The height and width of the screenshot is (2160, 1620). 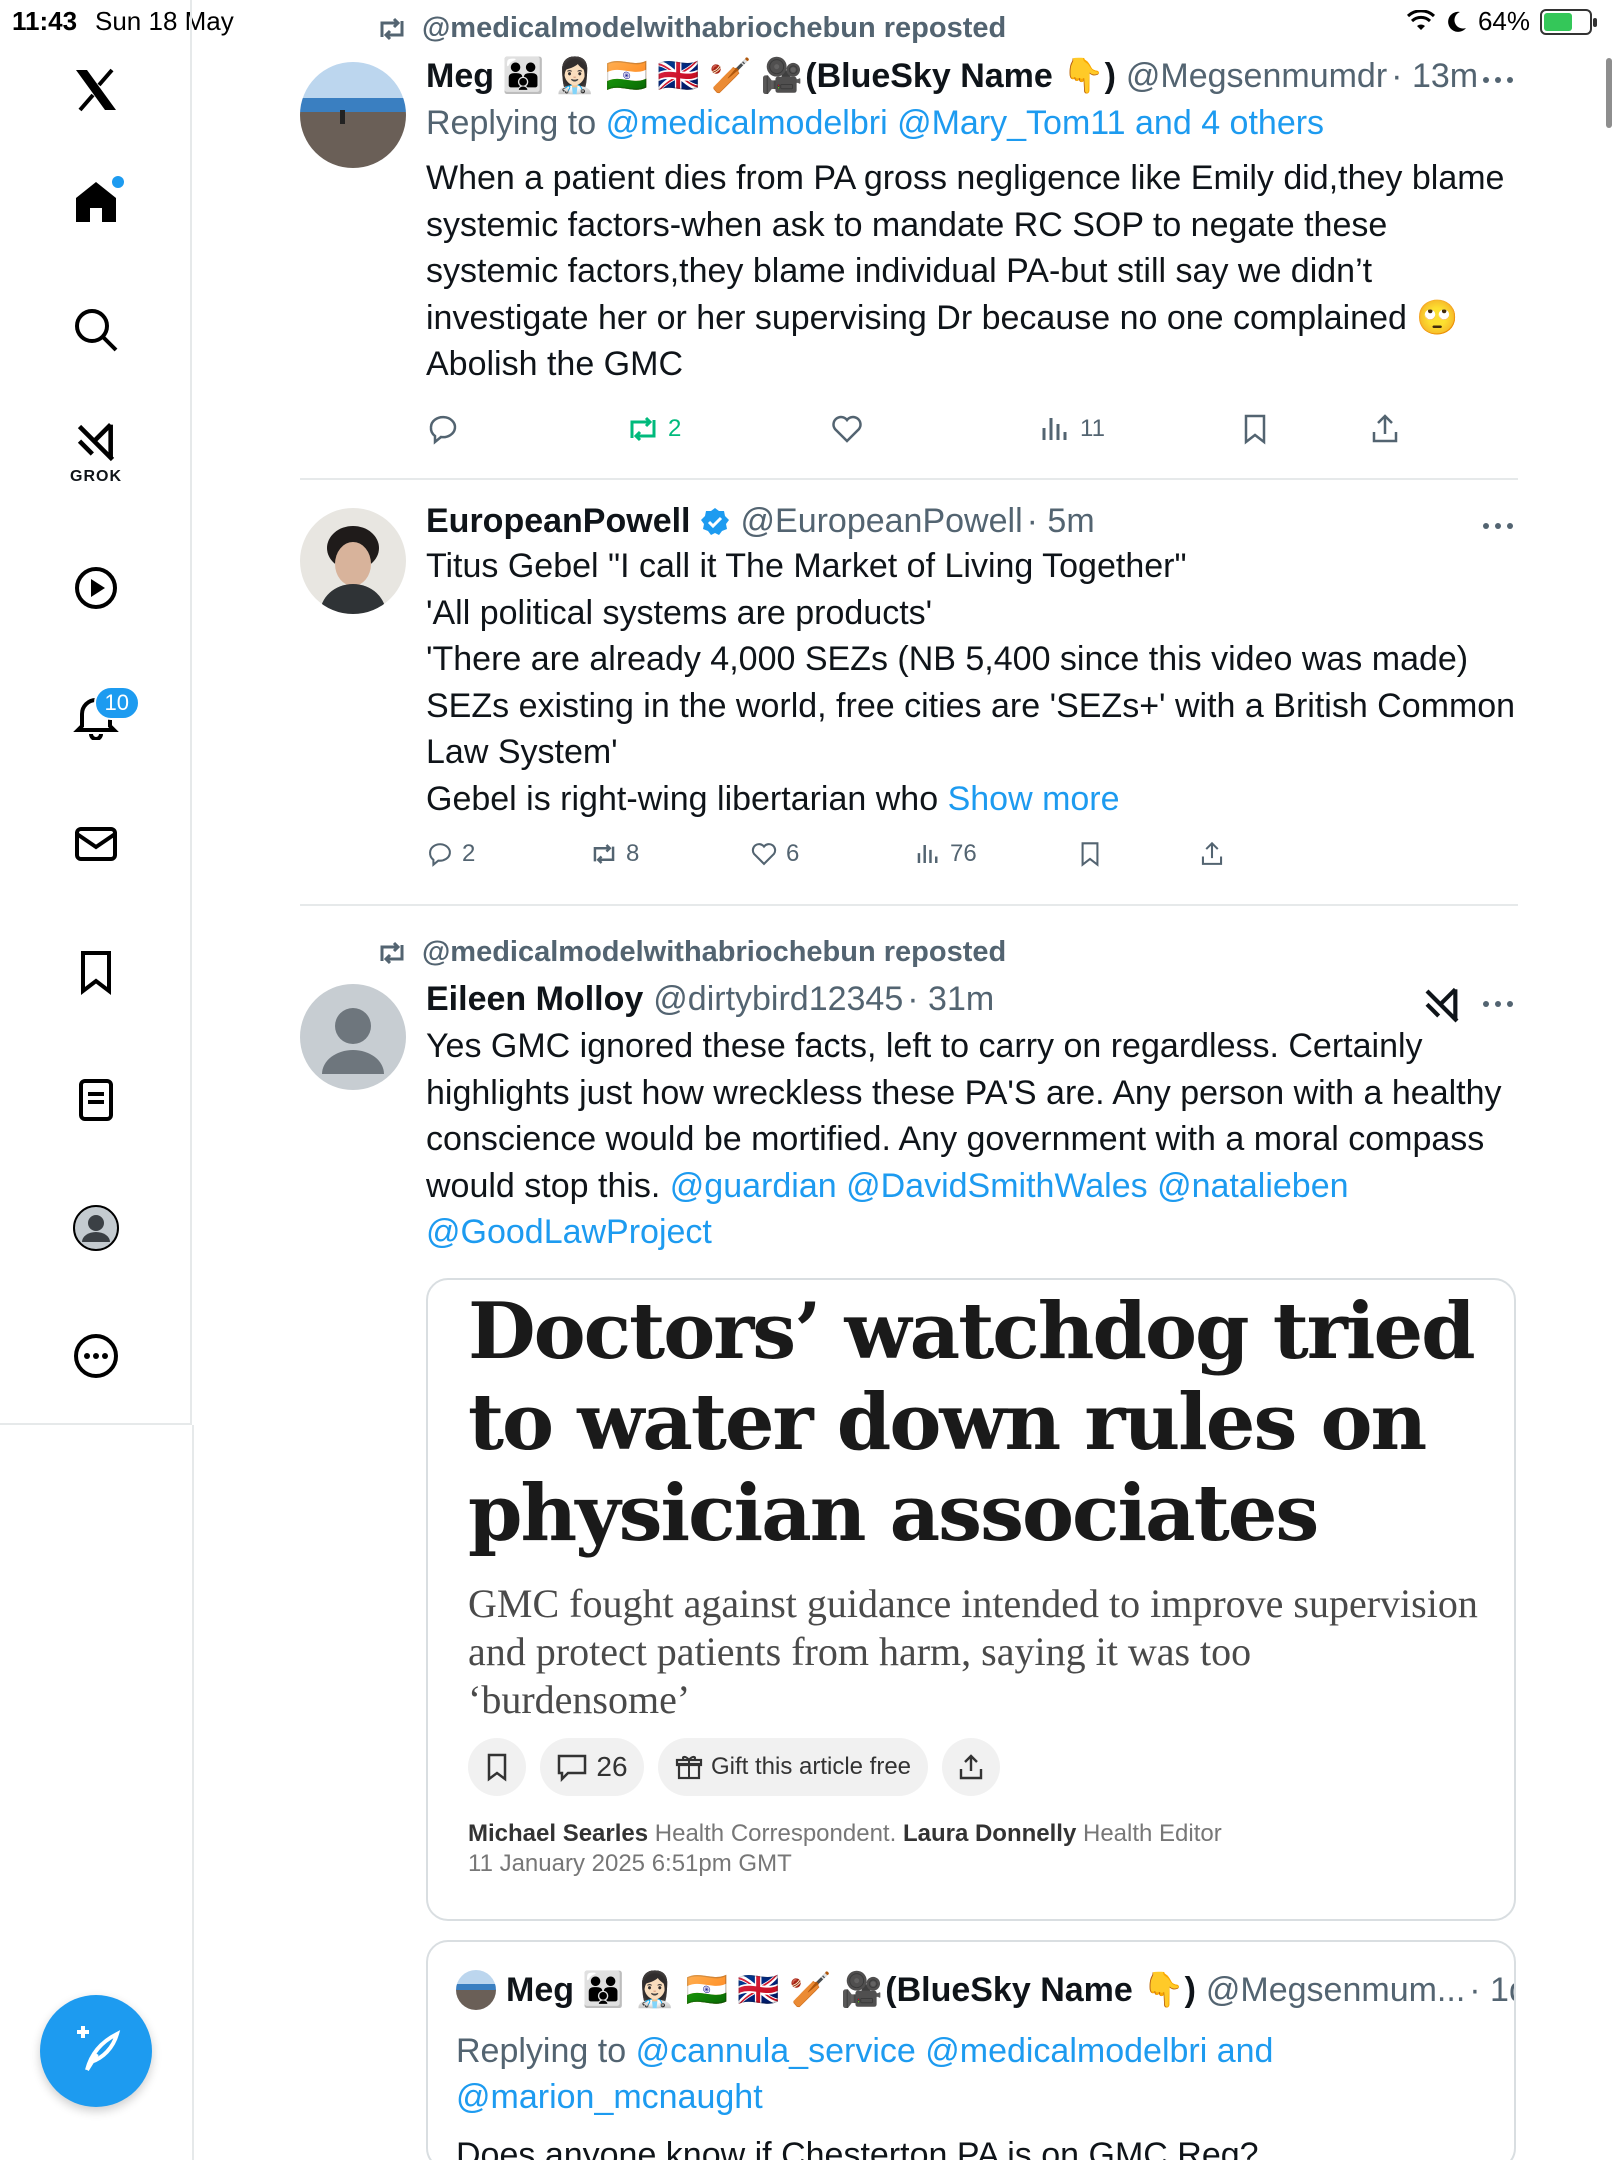 What do you see at coordinates (1491, 1989) in the screenshot?
I see `quoted-time: · 1d` at bounding box center [1491, 1989].